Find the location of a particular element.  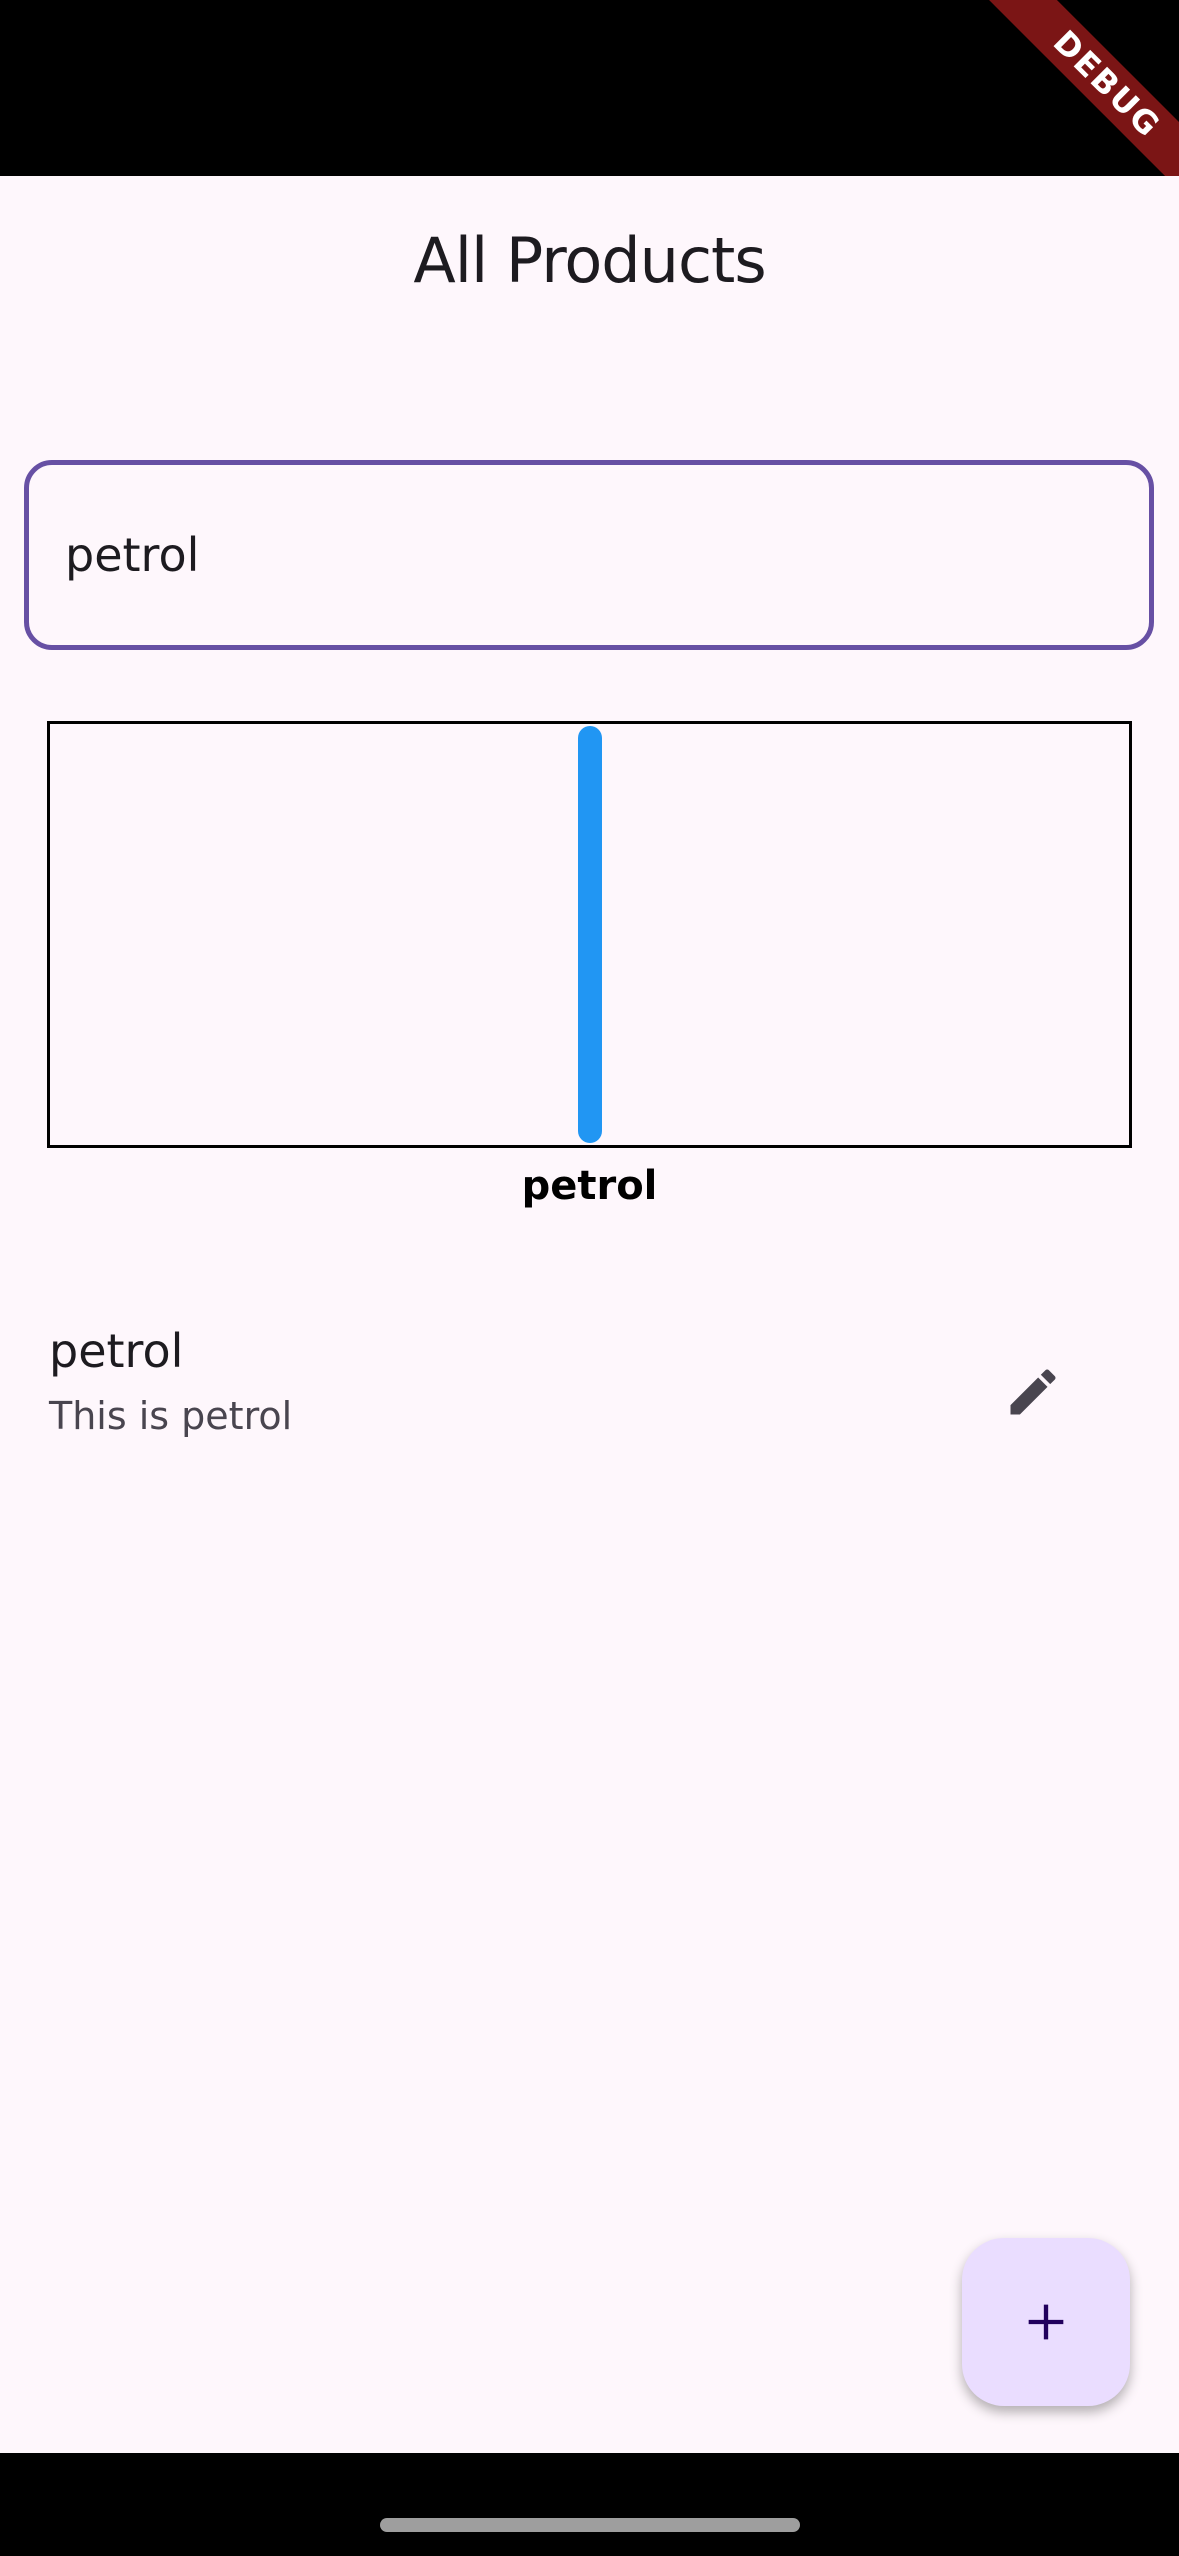

app-bar: All Products is located at coordinates (589, 262).